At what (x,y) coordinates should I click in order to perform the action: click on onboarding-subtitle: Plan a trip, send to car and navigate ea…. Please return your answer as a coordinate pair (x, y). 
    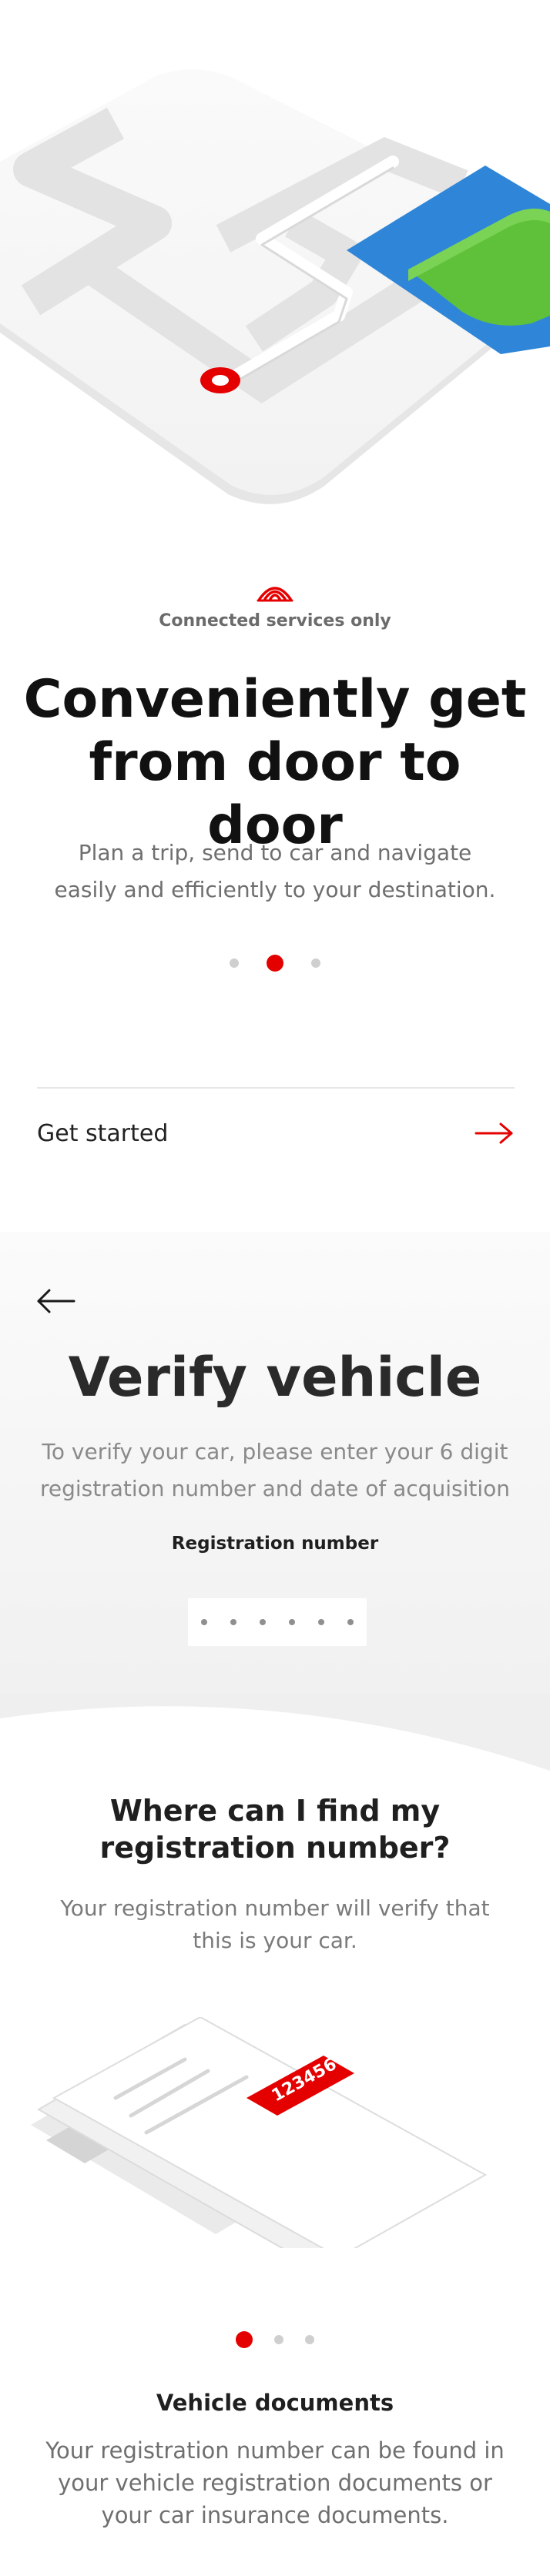
    Looking at the image, I should click on (275, 871).